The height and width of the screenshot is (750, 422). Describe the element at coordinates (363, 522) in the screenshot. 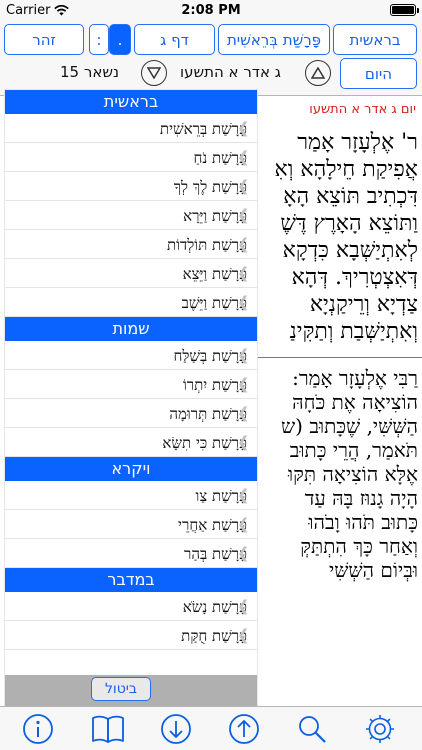

I see `text-line: כָּתוּב תֹּהוּ וָבֹהוּ` at that location.